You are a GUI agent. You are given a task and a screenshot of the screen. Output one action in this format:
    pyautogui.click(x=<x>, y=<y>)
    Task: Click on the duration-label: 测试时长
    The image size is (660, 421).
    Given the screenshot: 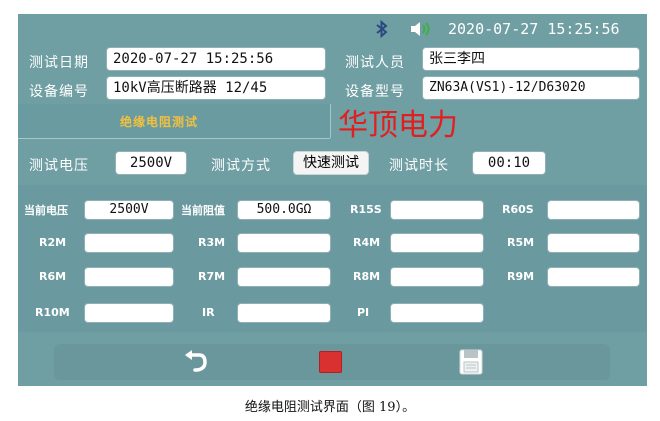 What is the action you would take?
    pyautogui.click(x=419, y=166)
    